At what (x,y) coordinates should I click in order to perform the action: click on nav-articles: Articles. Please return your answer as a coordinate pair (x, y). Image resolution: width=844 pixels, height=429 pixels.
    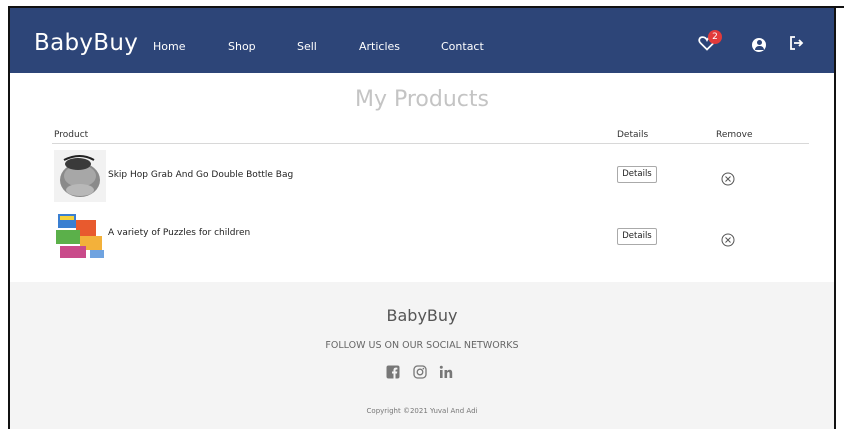
    Looking at the image, I should click on (379, 46).